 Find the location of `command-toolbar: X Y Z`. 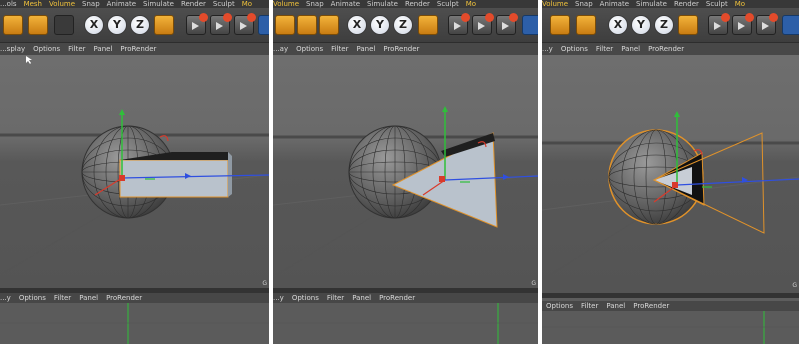

command-toolbar: X Y Z is located at coordinates (134, 25).